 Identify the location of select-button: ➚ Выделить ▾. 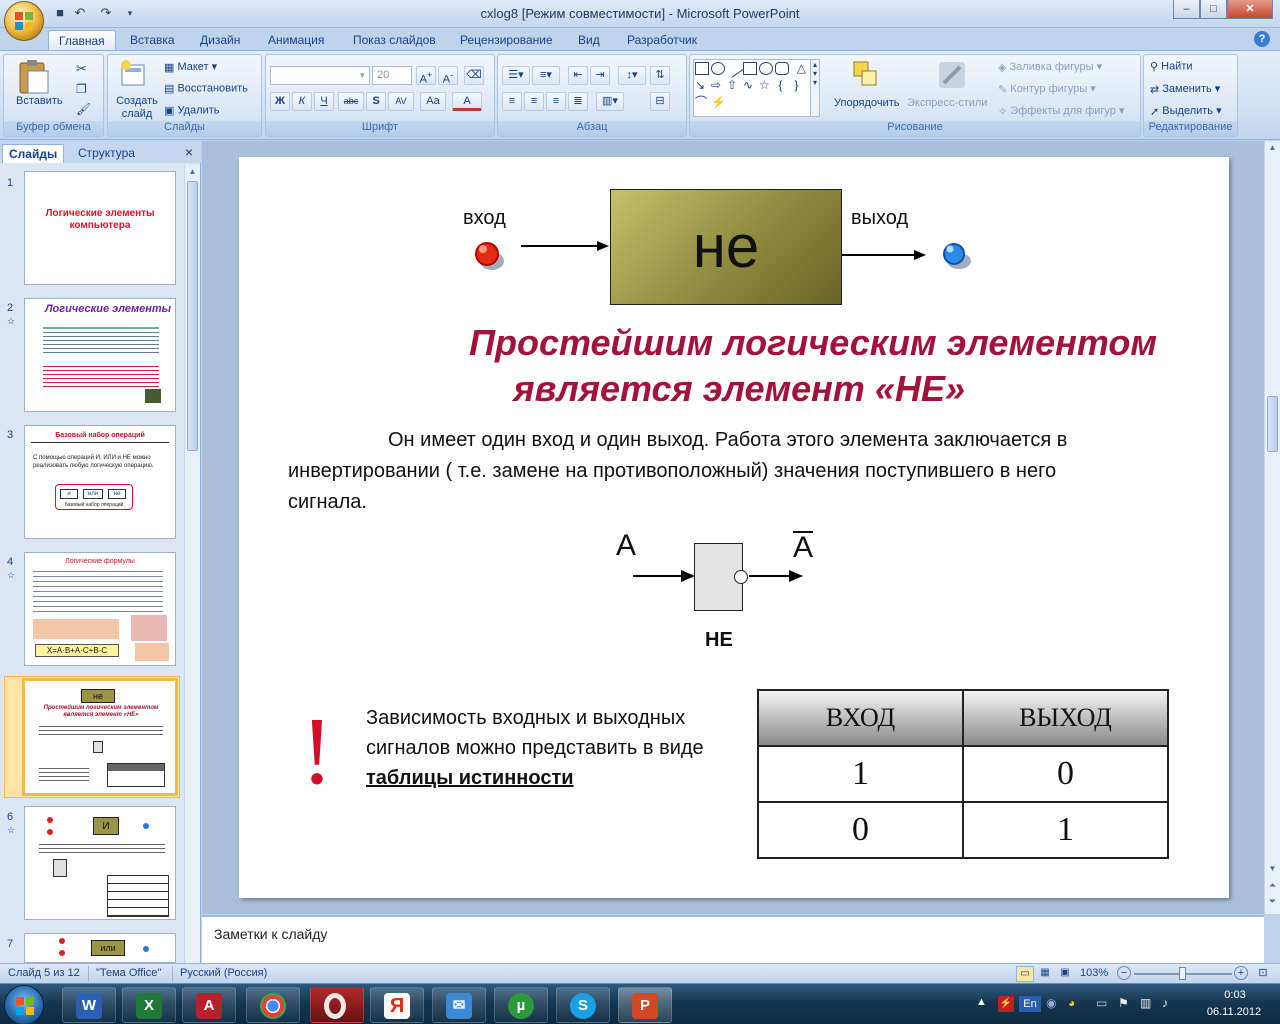
(1186, 111).